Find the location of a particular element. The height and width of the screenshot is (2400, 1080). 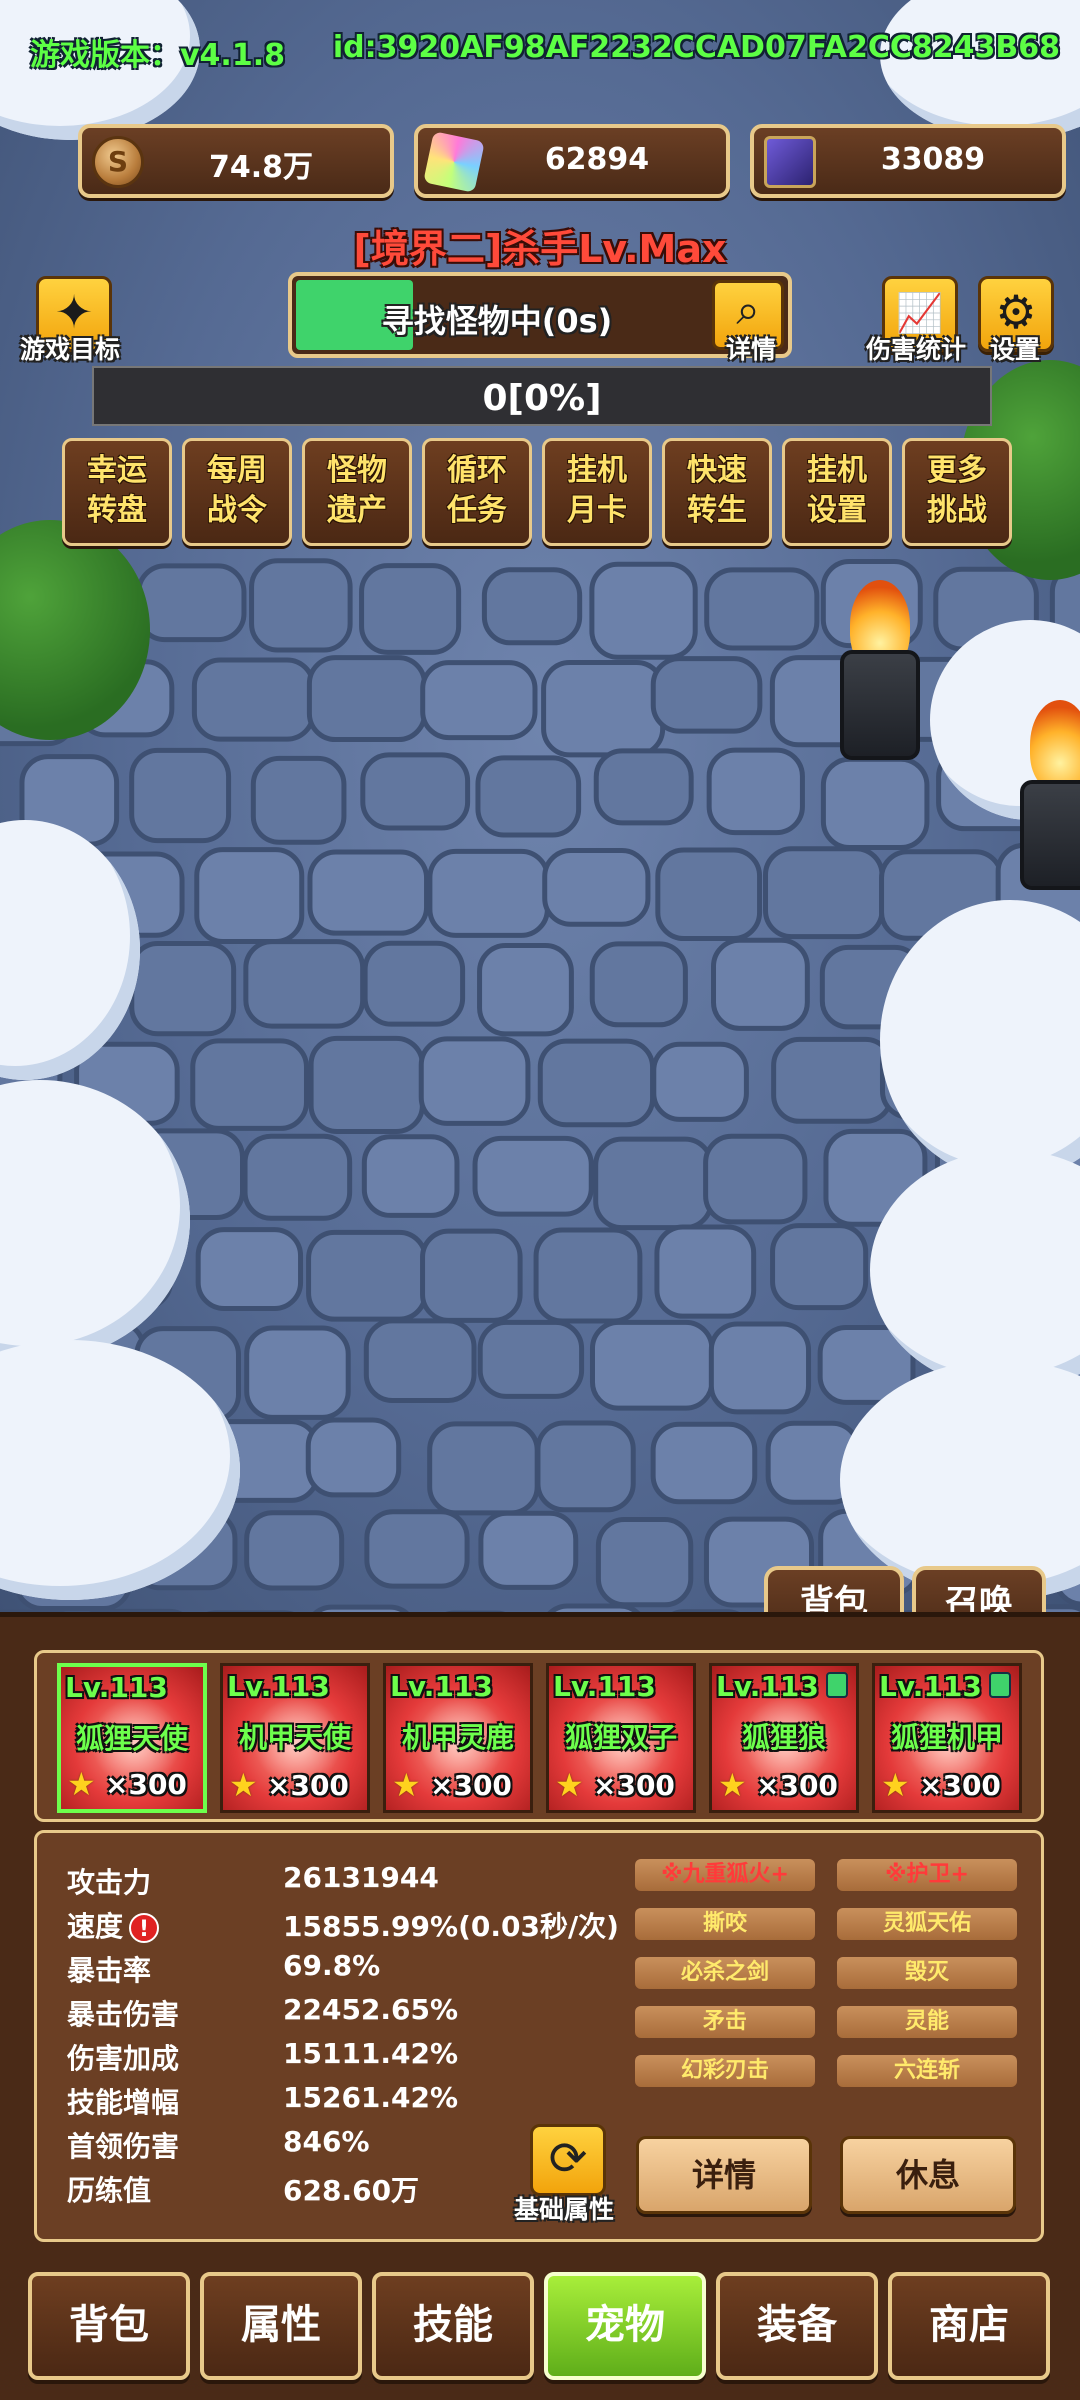

pet-card: Lv.113 狐狸狼 ★ ×300 is located at coordinates (784, 1738).